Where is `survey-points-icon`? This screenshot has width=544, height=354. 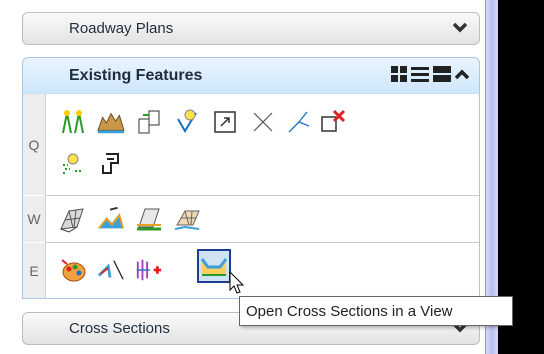
survey-points-icon is located at coordinates (73, 122).